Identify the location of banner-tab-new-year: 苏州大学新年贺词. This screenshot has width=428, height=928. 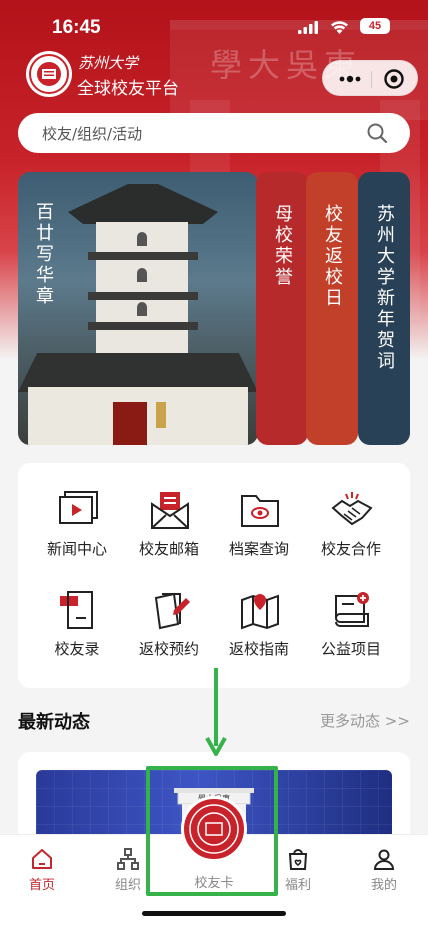
(384, 308).